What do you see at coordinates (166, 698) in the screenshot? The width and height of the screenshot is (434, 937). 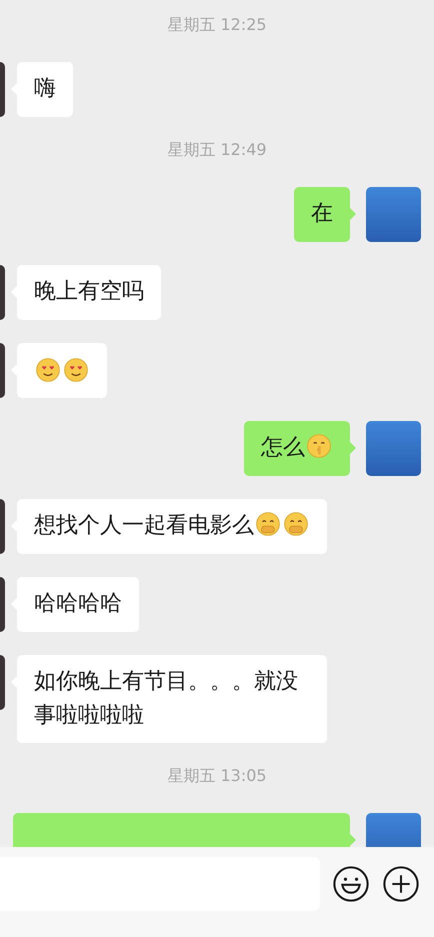 I see `message-text: 如你晚上有节目。。。就没事啦啦啦啦` at bounding box center [166, 698].